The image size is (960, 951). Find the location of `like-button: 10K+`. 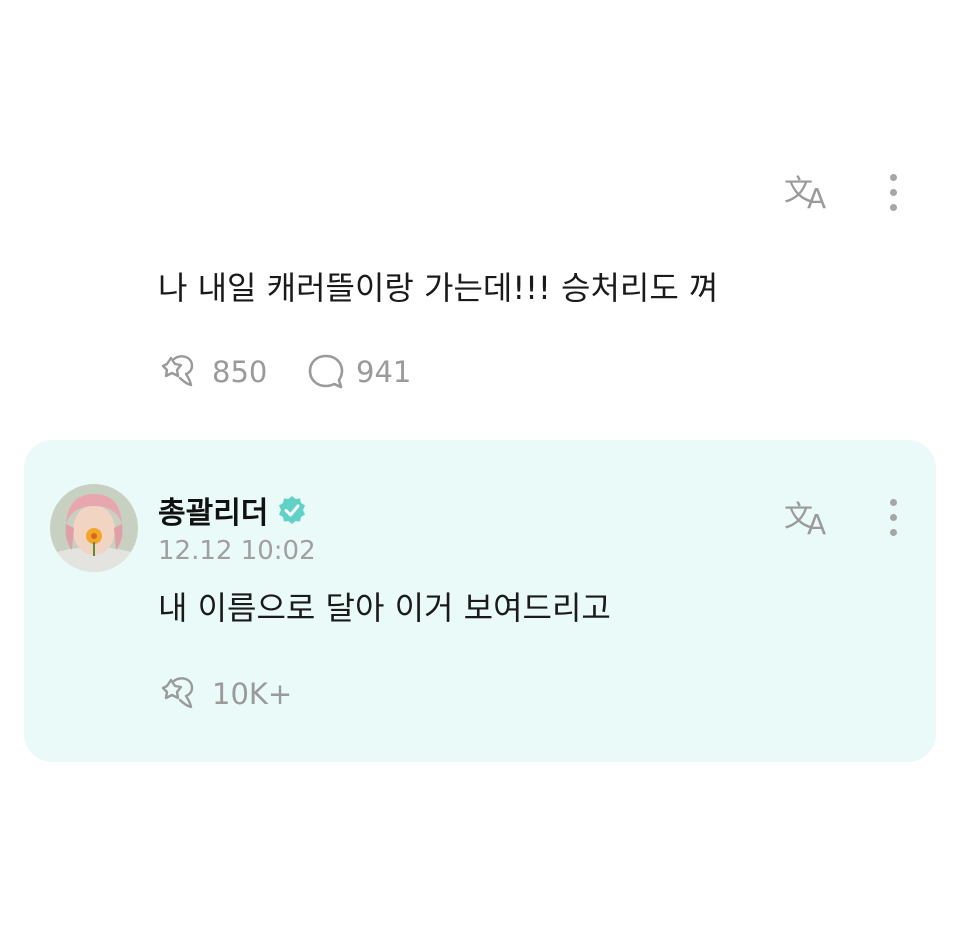

like-button: 10K+ is located at coordinates (225, 694).